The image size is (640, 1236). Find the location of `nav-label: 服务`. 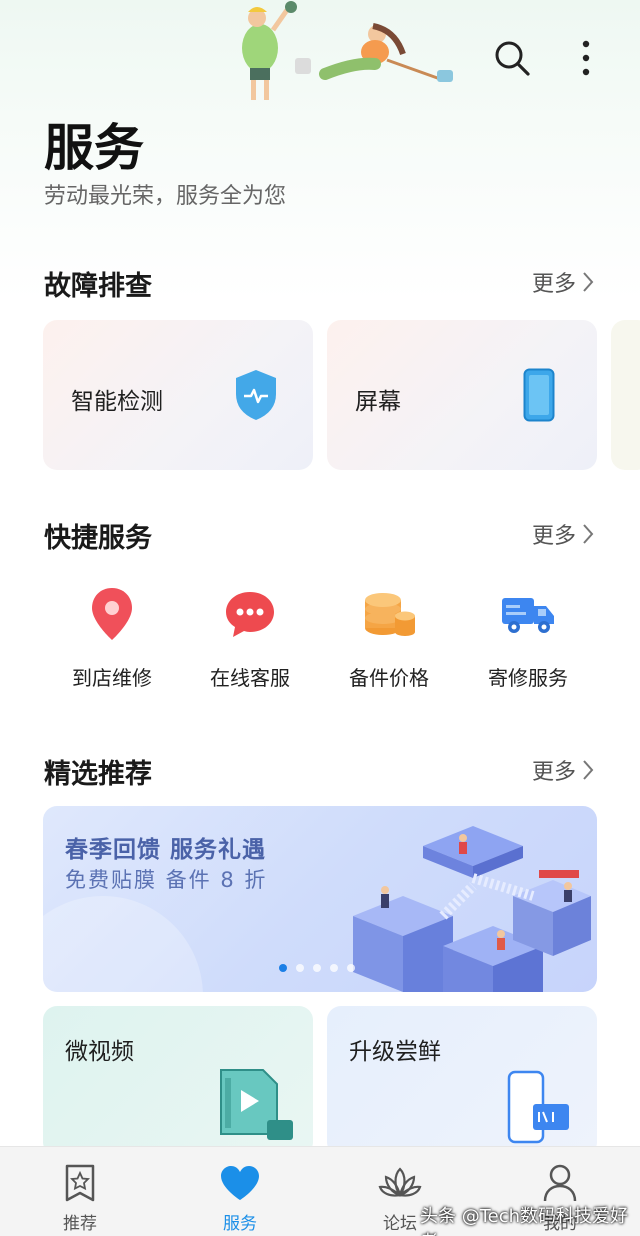

nav-label: 服务 is located at coordinates (240, 1224).